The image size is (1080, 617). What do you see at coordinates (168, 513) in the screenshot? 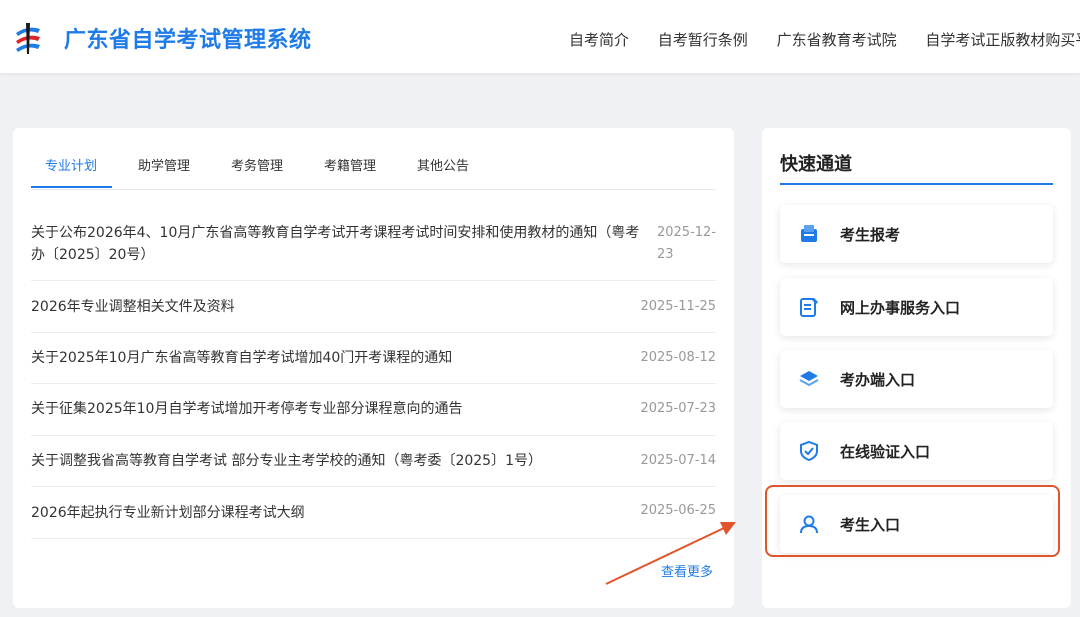
I see `news-item-title: 2026年起执行专业新计划部分课程考试大纲` at bounding box center [168, 513].